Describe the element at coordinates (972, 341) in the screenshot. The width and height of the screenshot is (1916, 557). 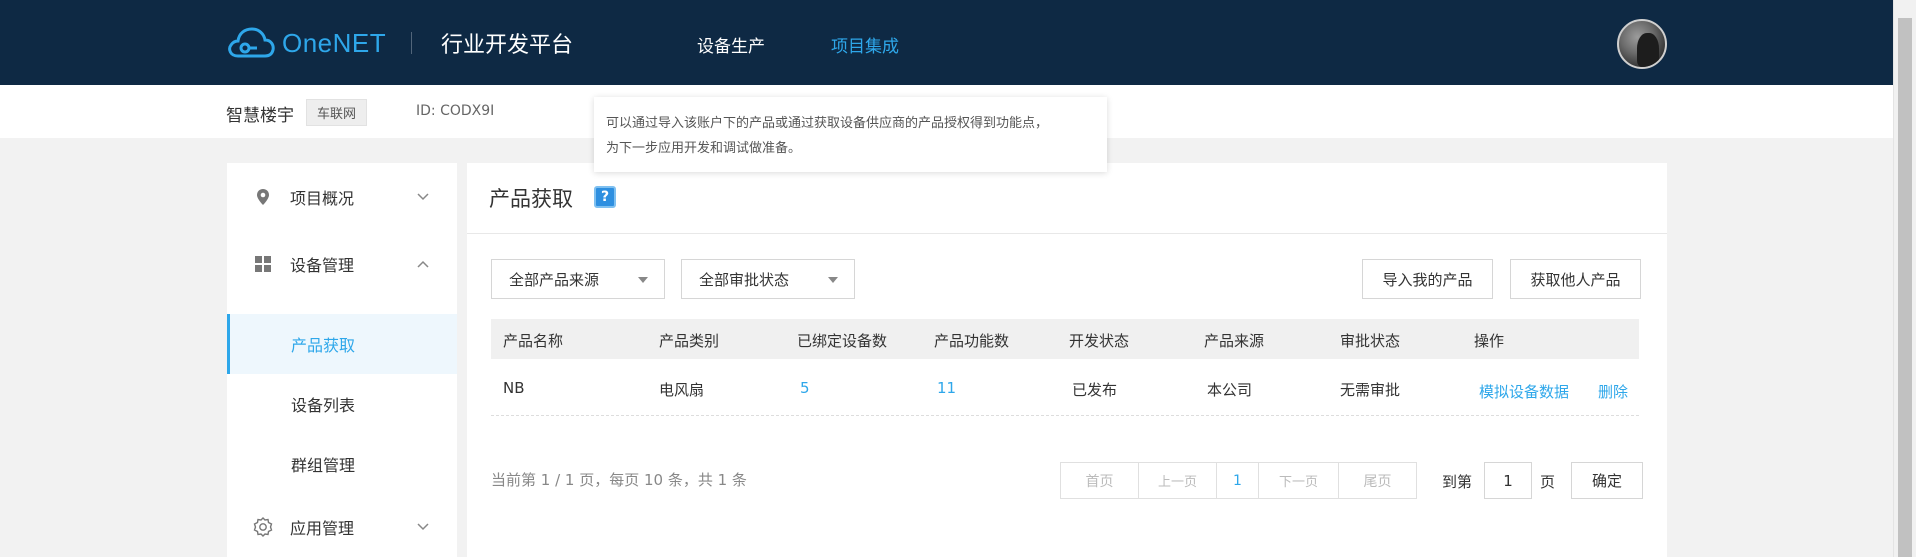
I see `column-header: 产品功能数` at that location.